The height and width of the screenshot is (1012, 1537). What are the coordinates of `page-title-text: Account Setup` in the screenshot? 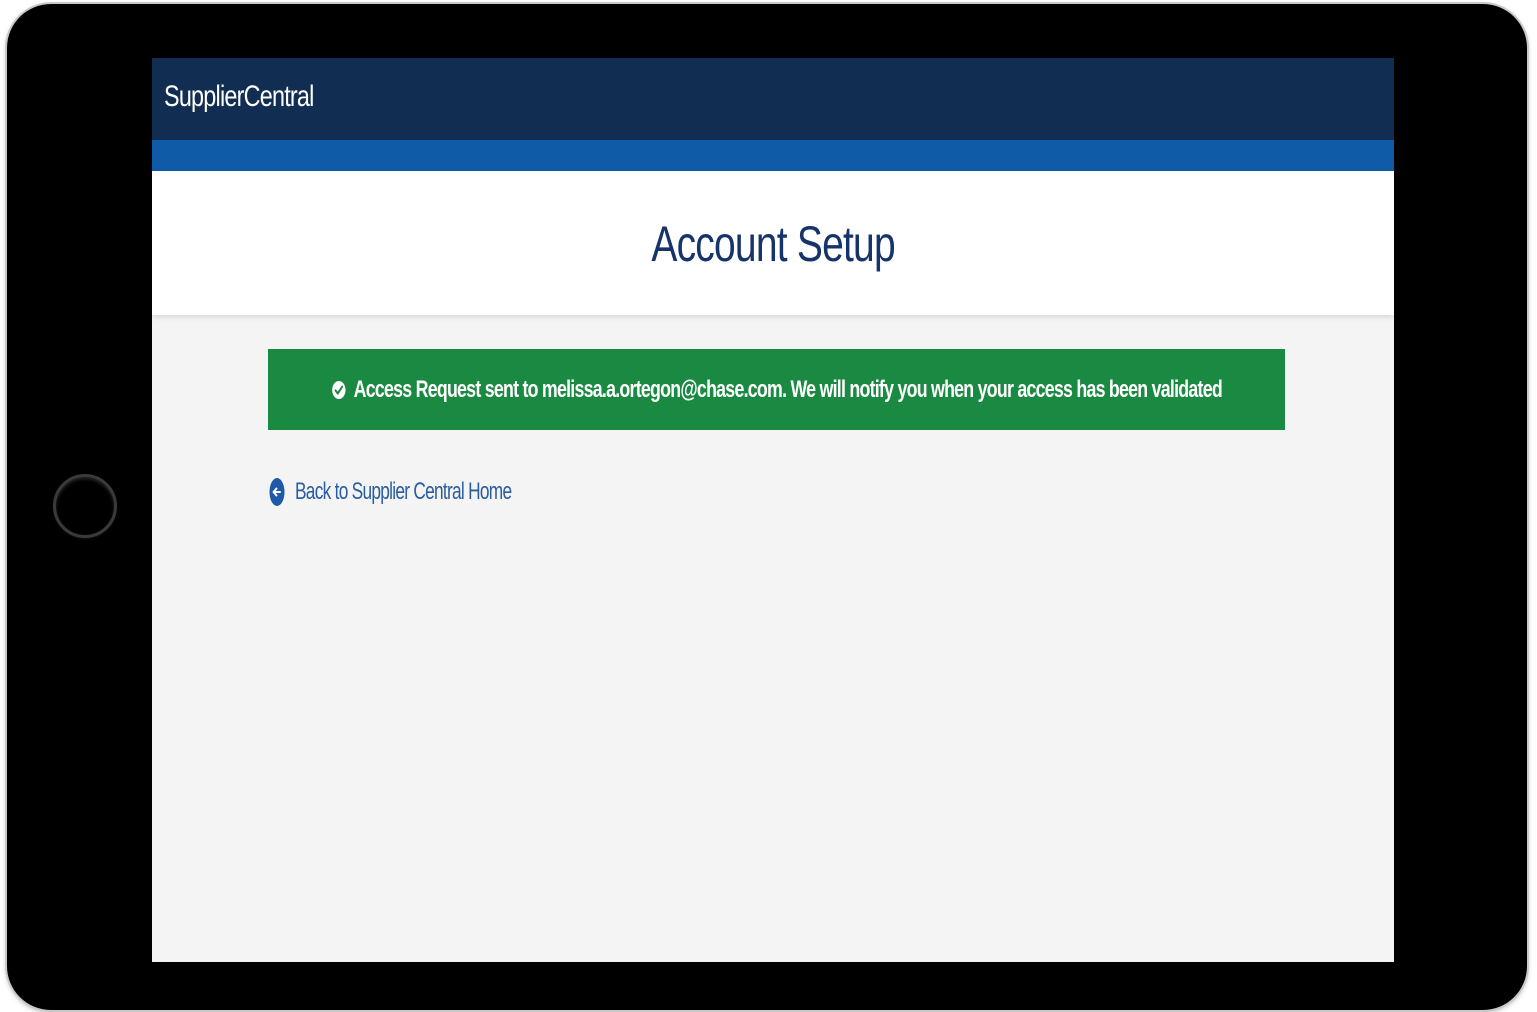 It's located at (773, 244).